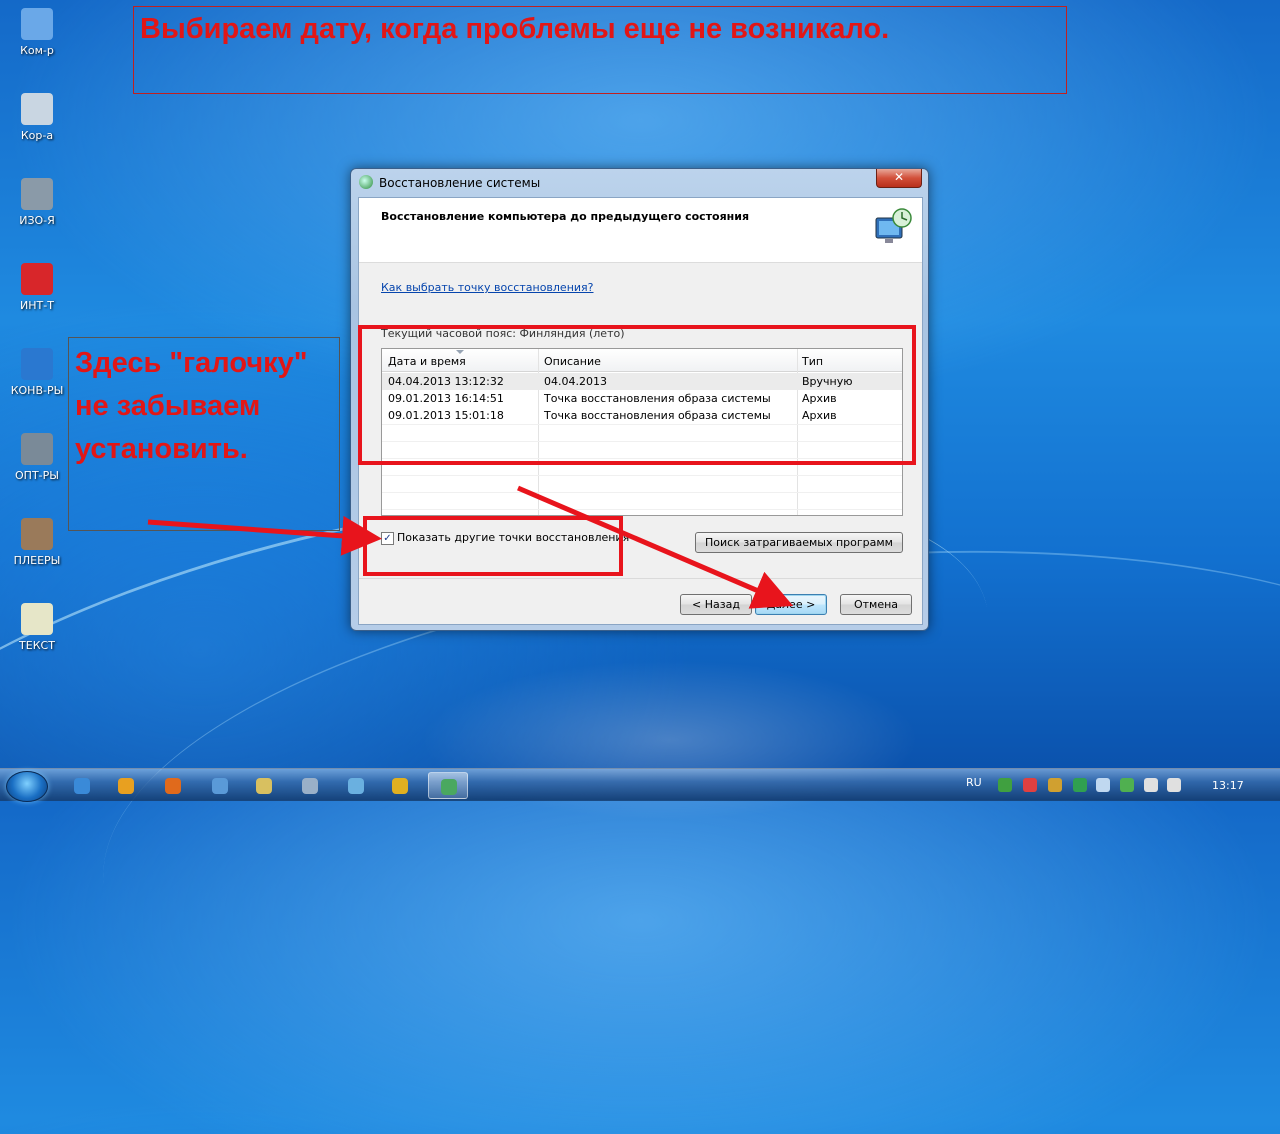  I want to click on annotation-arrows, so click(470, 547).